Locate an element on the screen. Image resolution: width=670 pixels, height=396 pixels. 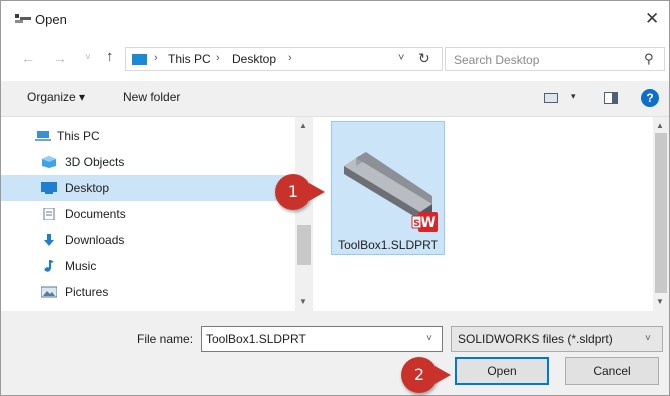
file-pane-scrollbar: ▲ ▼ is located at coordinates (661, 214).